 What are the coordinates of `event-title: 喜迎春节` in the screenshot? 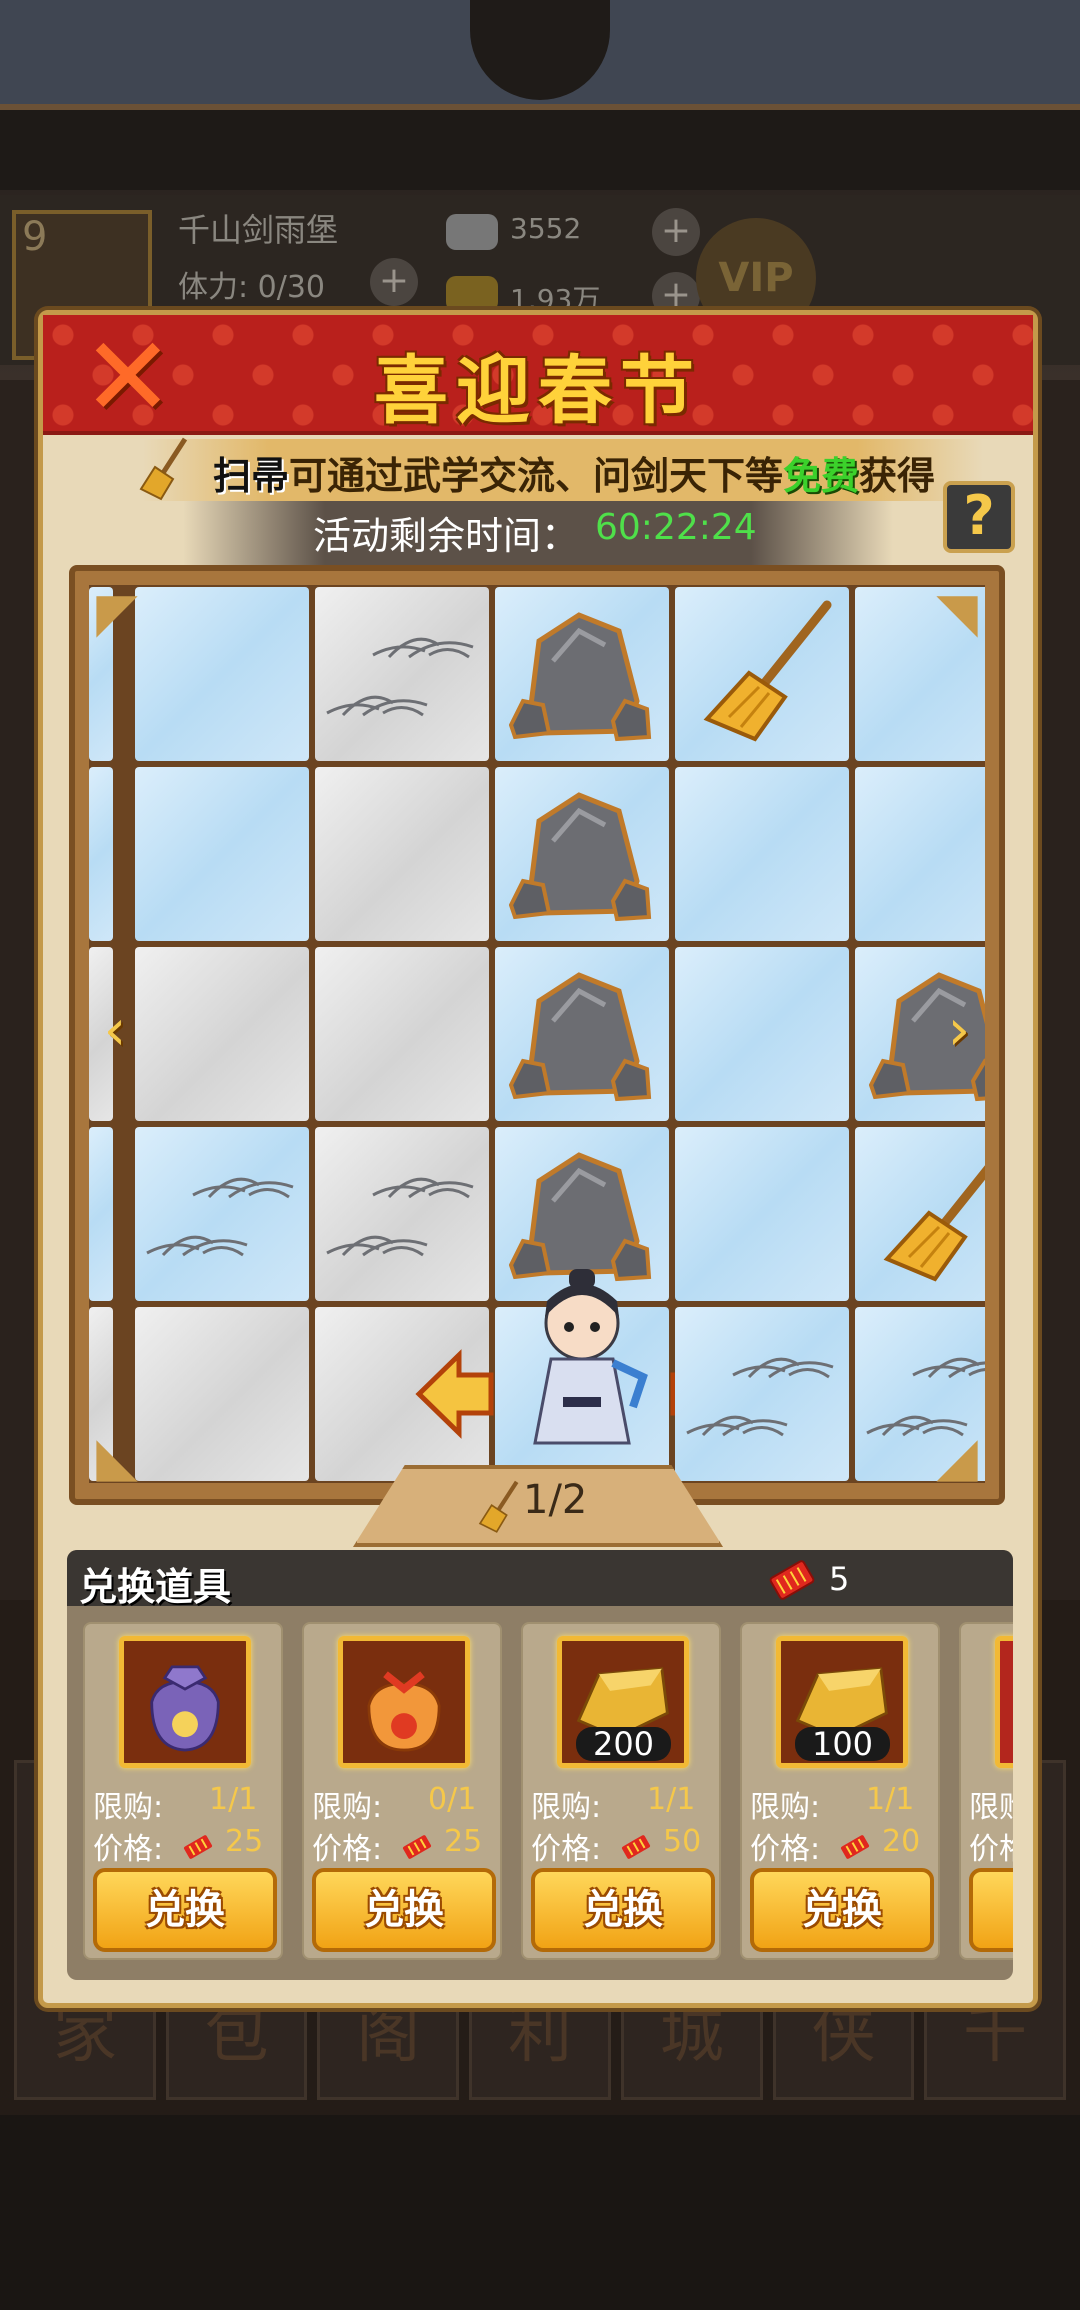 It's located at (538, 391).